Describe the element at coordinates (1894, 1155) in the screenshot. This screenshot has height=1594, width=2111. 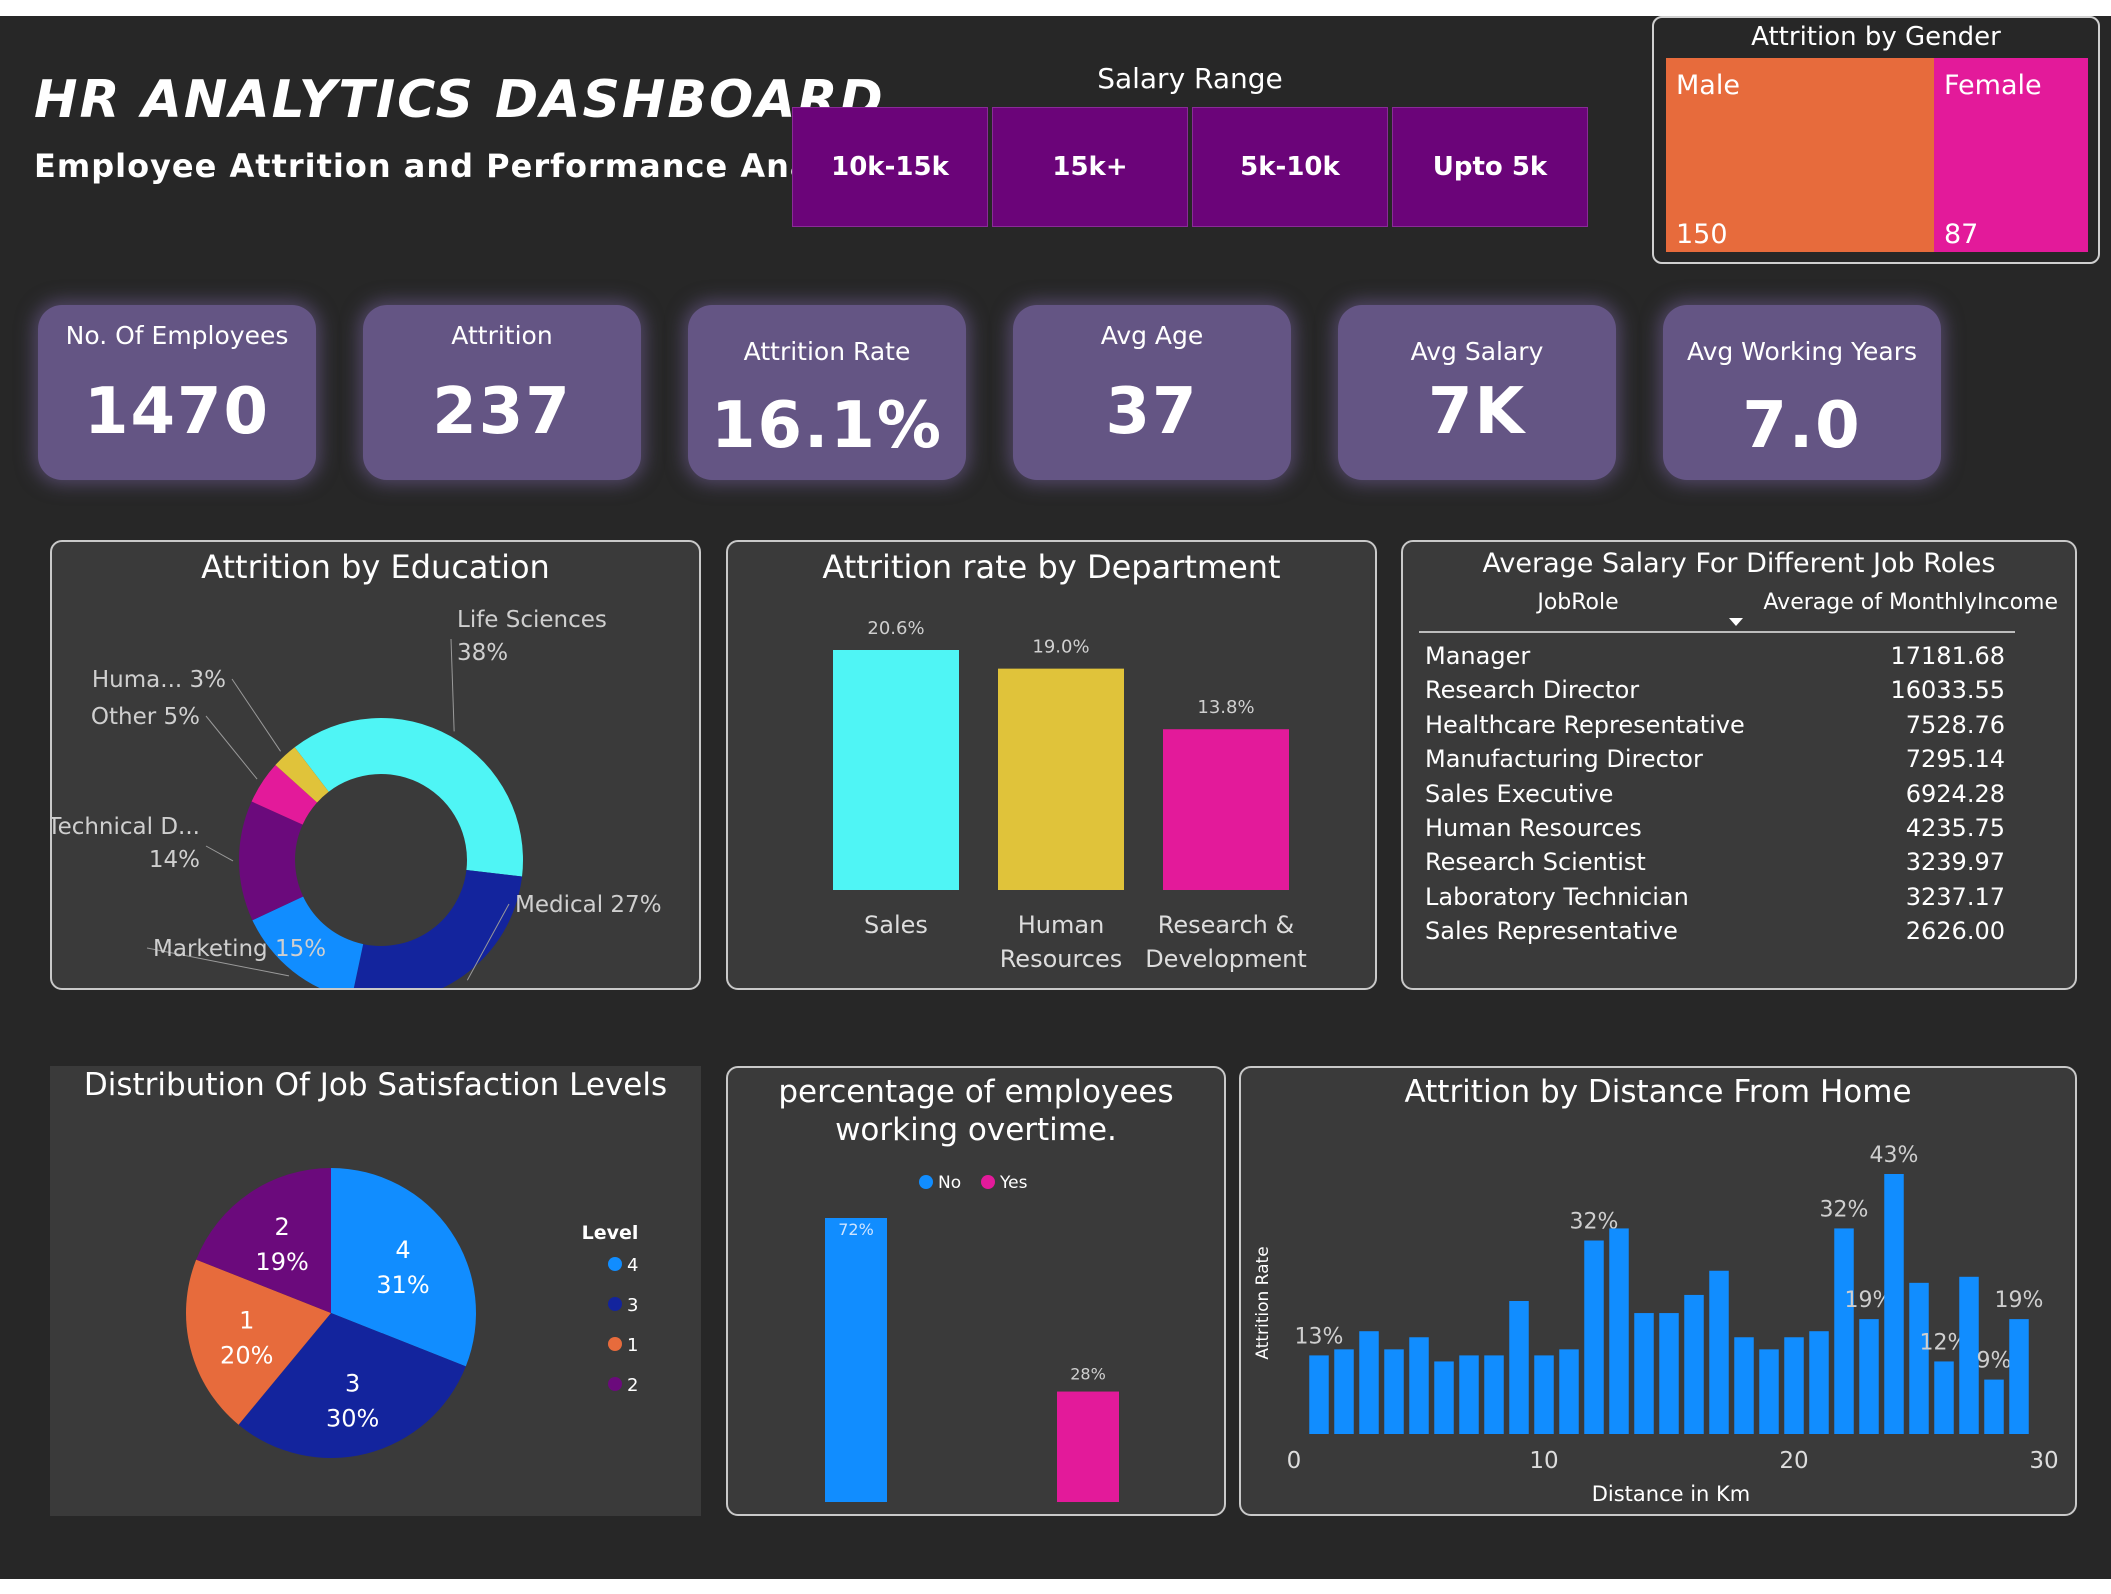
I see `bar-data-label: 43%` at that location.